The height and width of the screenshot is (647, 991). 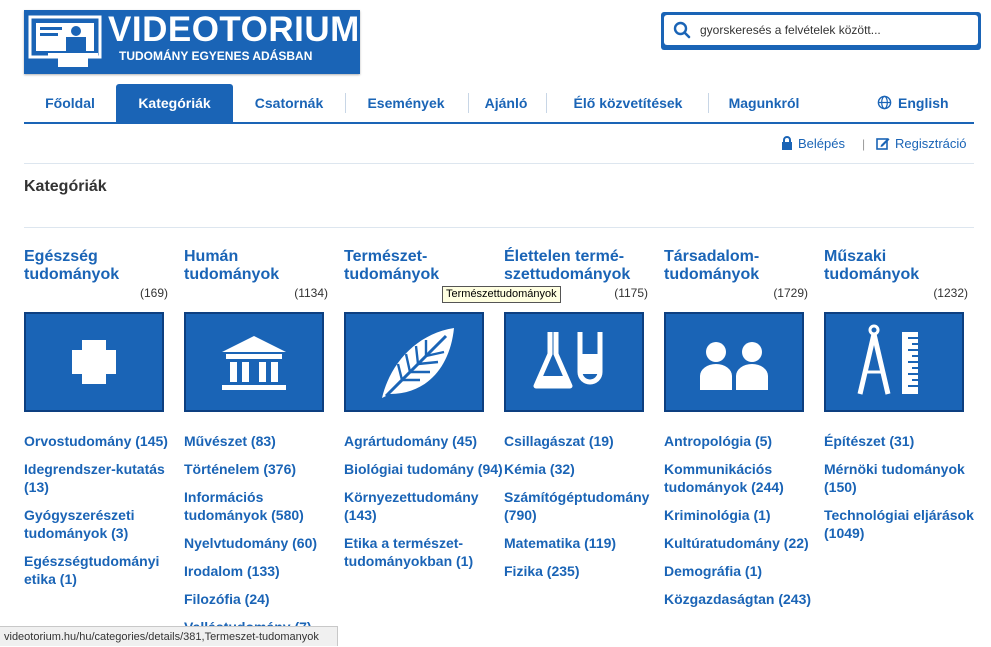 I want to click on medical-cross-icon, so click(x=94, y=362).